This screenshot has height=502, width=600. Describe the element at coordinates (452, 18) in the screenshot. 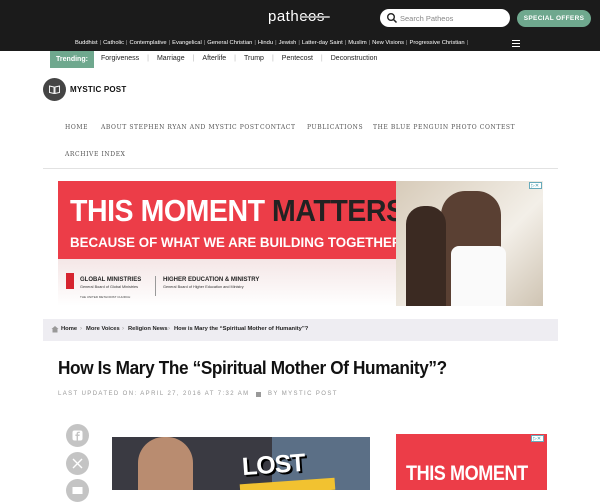

I see `search-input` at that location.